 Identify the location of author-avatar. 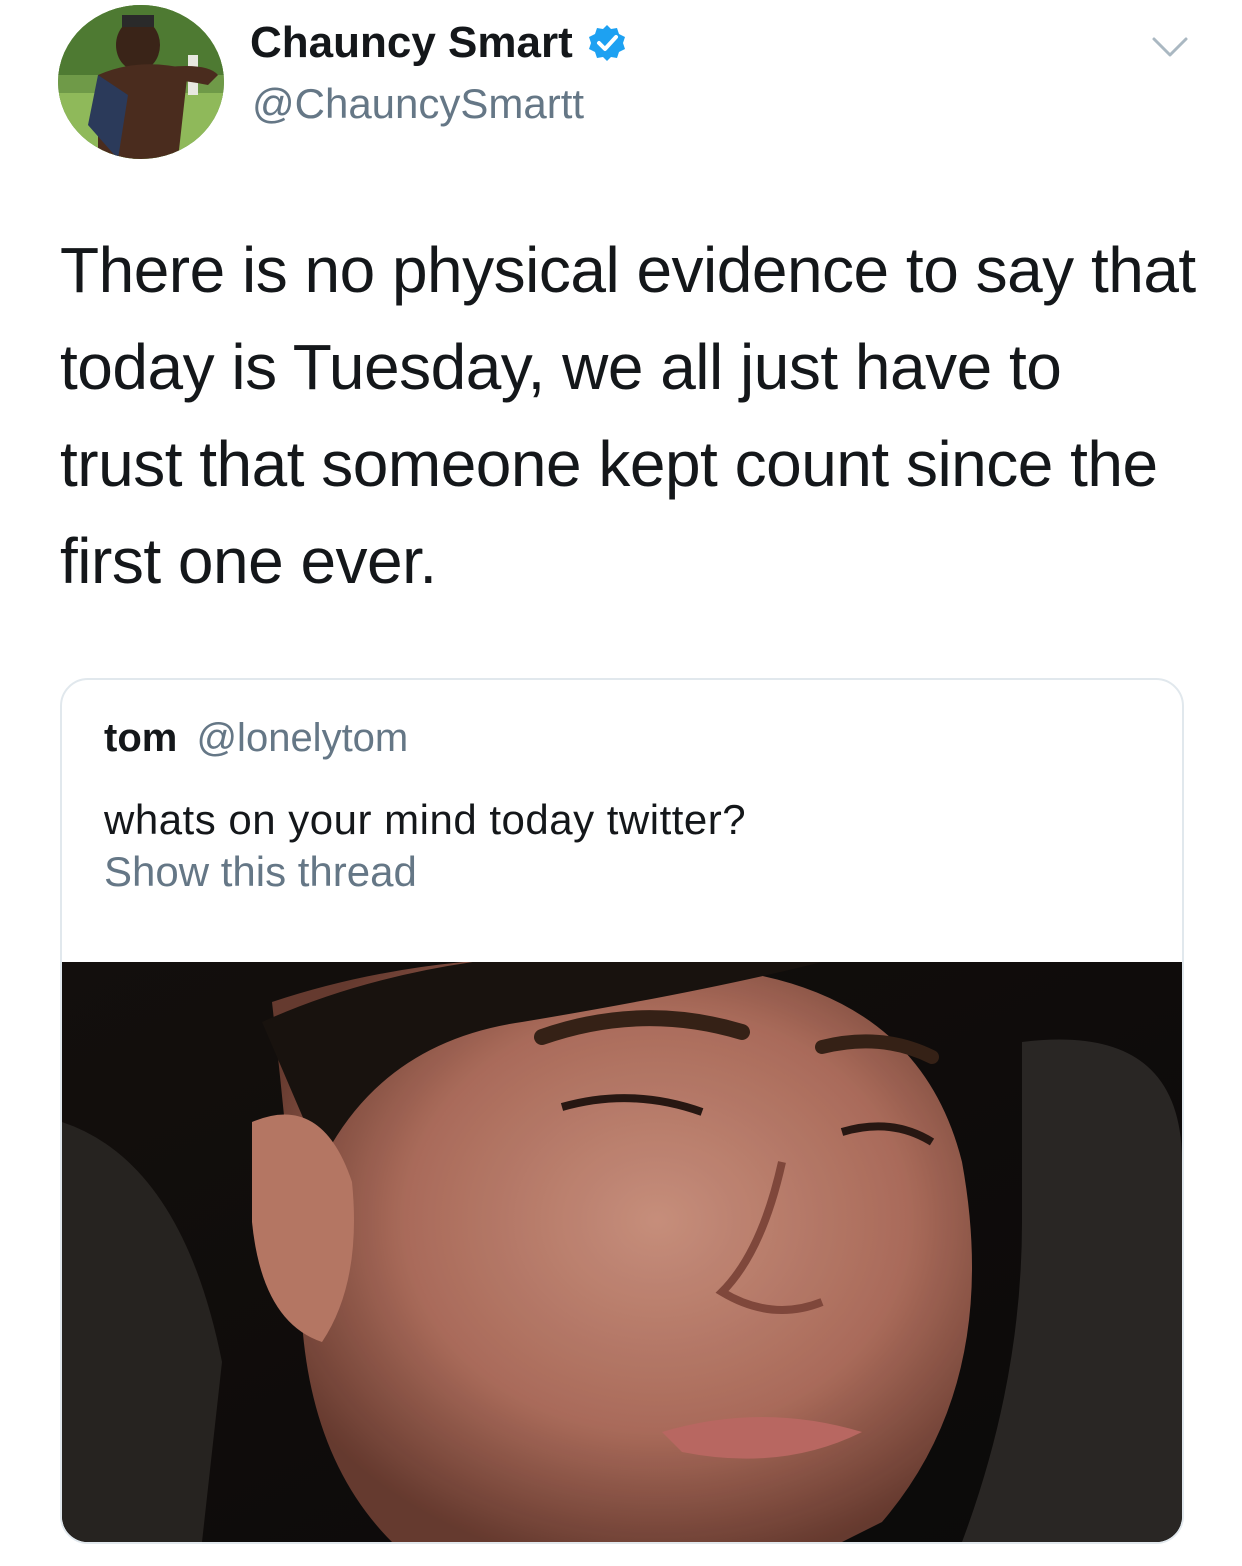
(141, 82).